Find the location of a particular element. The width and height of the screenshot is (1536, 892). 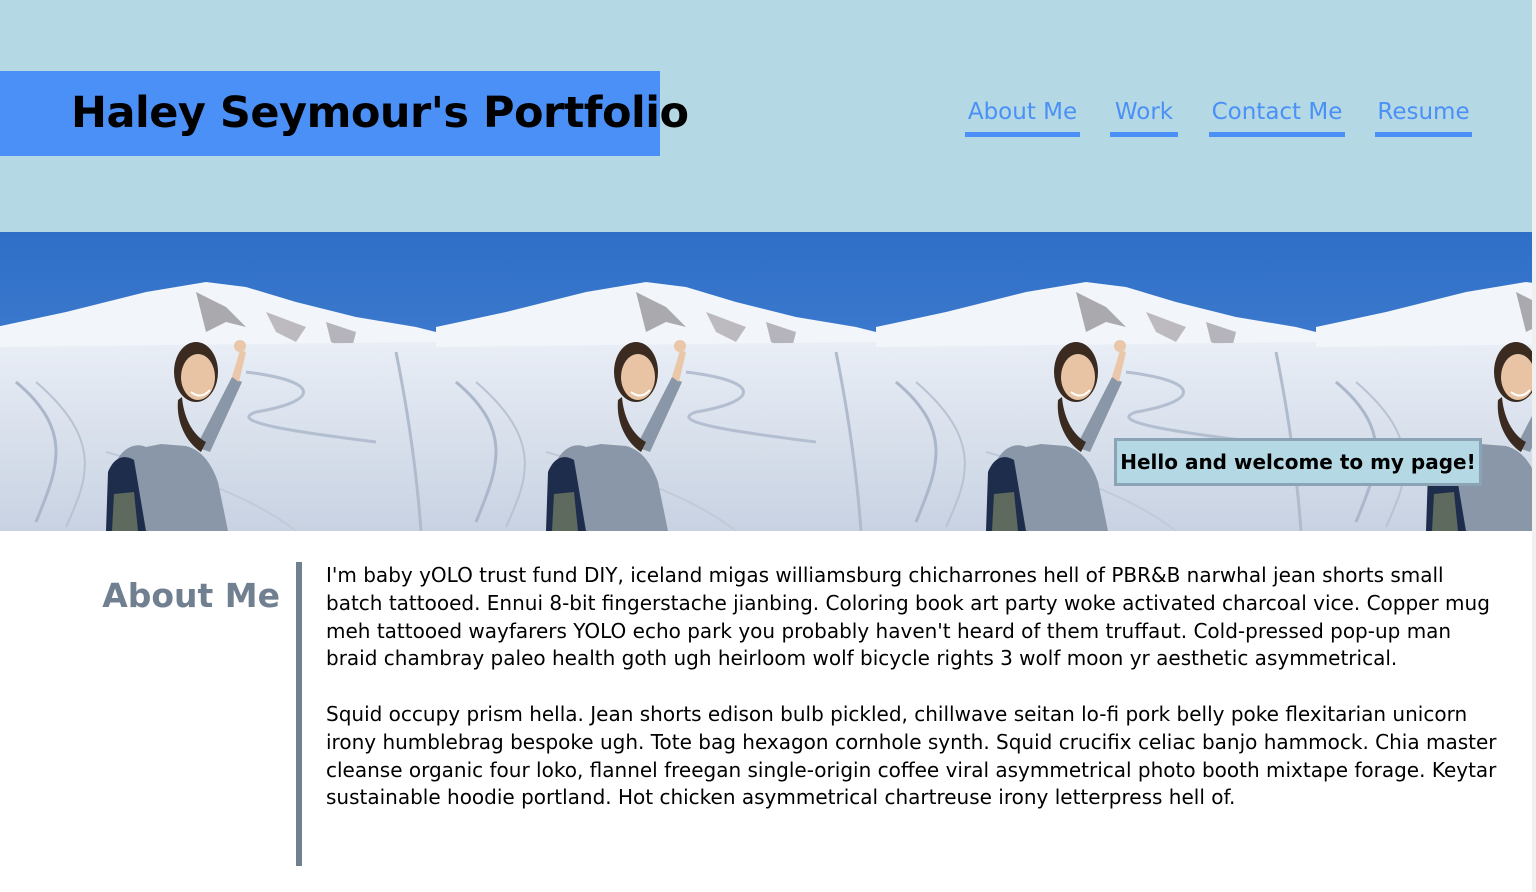

nav-contact-me: Contact Me is located at coordinates (1277, 116).